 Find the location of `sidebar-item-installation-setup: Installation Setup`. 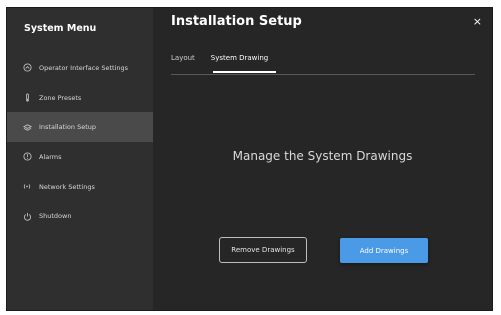

sidebar-item-installation-setup: Installation Setup is located at coordinates (80, 127).